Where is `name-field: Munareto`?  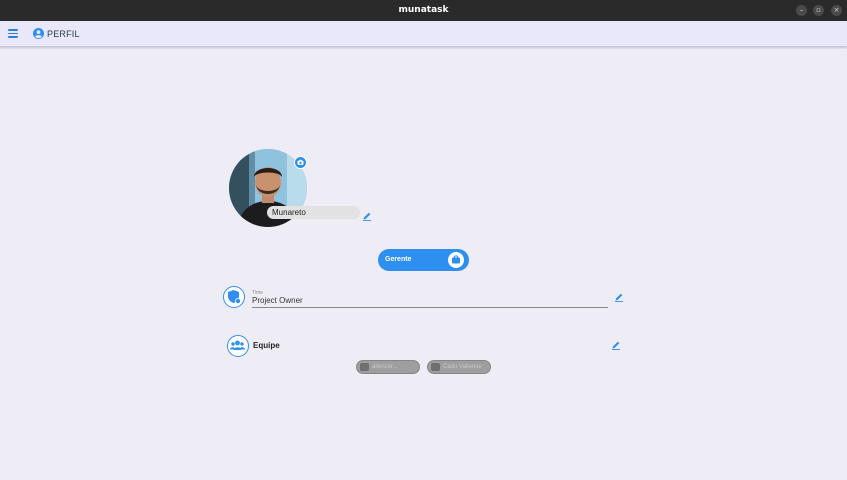 name-field: Munareto is located at coordinates (313, 212).